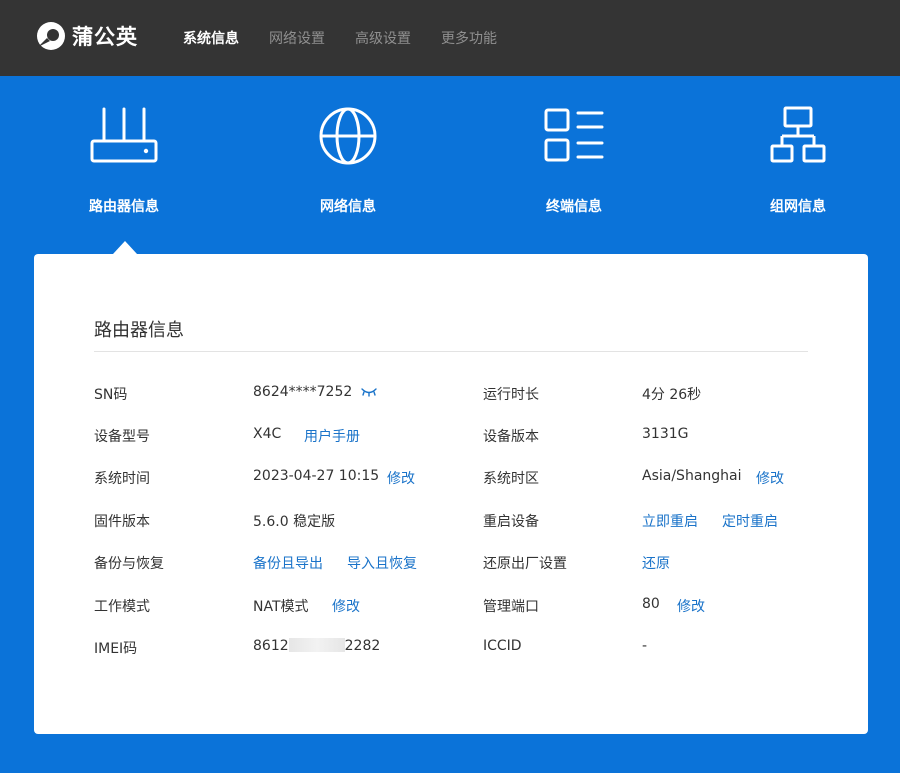  Describe the element at coordinates (656, 563) in the screenshot. I see `factory-reset-link: 还原` at that location.